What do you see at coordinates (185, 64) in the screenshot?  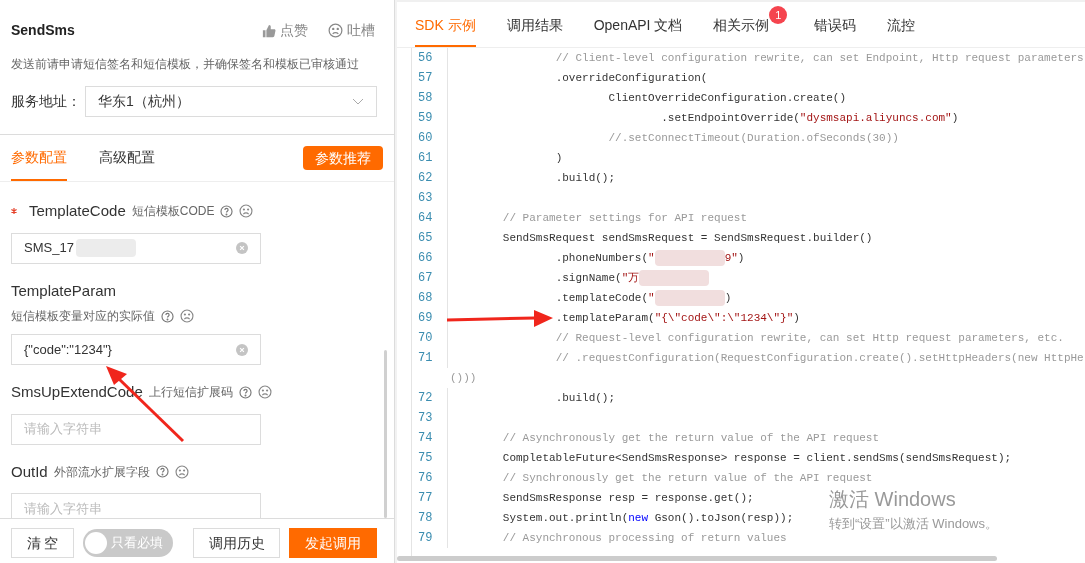 I see `notice-text: 发送前请申请短信签名和短信模板，并确保签名和模板已审核通过` at bounding box center [185, 64].